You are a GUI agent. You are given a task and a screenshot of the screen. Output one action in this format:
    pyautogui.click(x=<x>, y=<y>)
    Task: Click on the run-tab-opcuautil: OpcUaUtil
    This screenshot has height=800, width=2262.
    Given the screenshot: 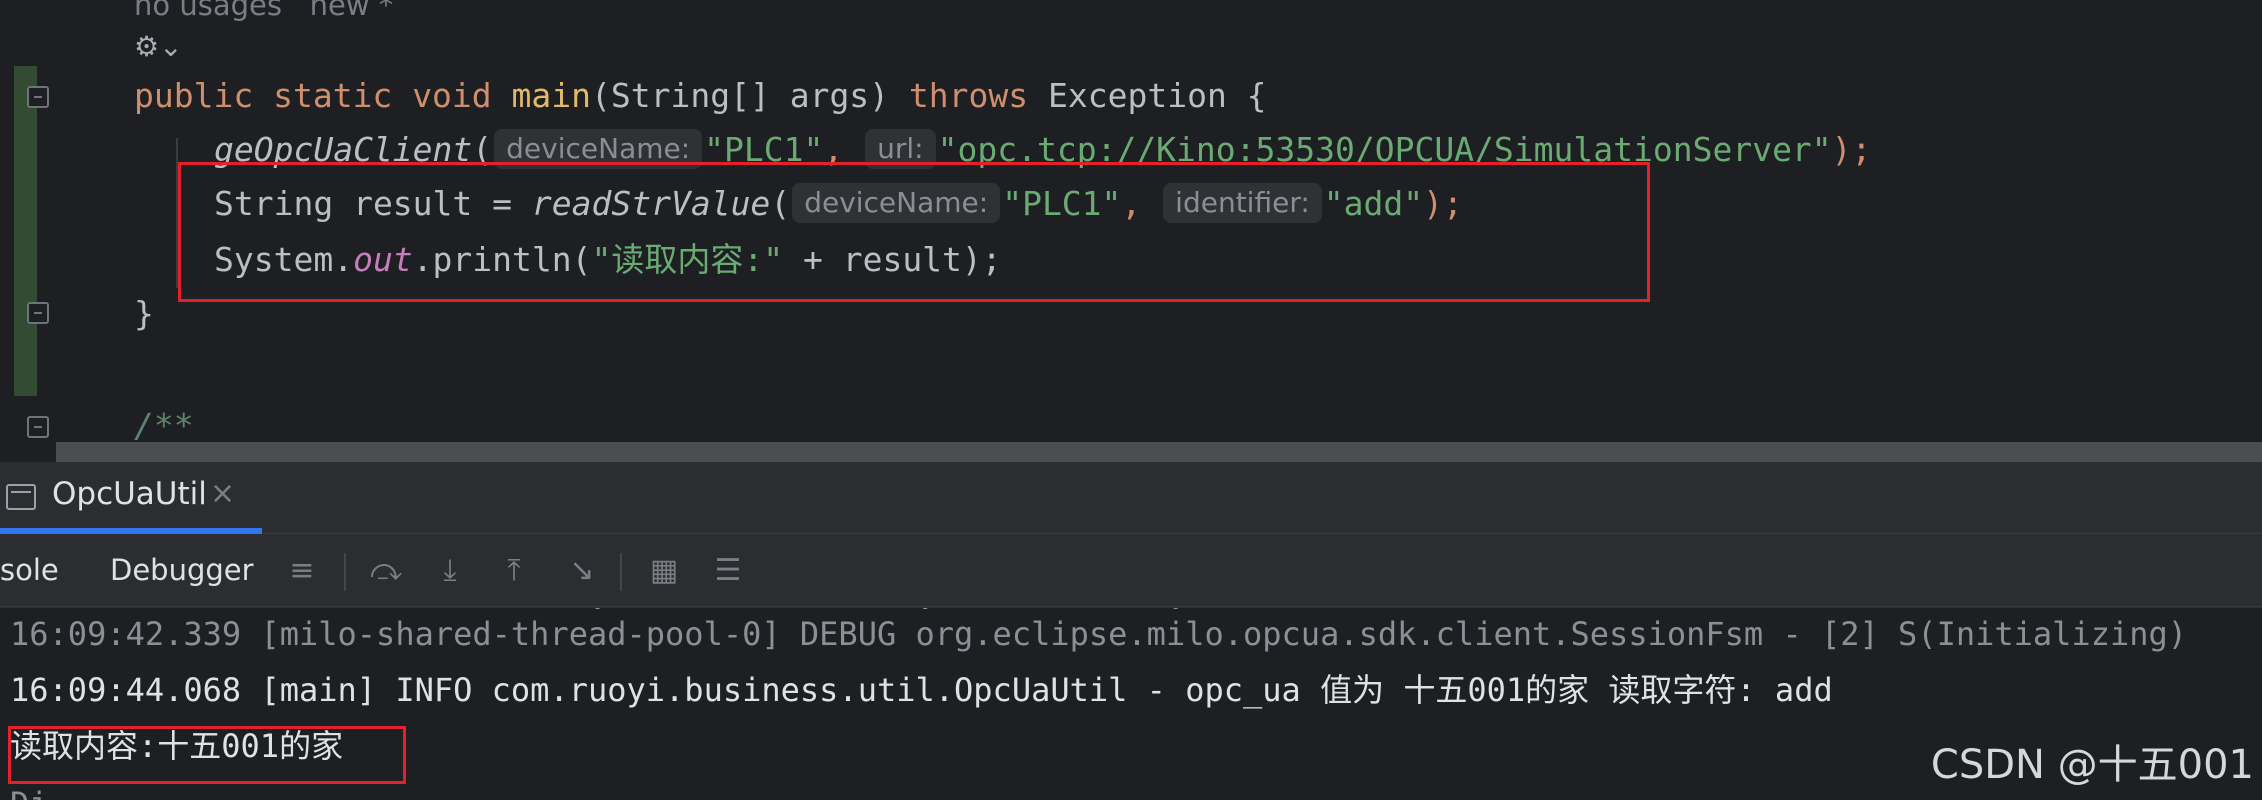 What is the action you would take?
    pyautogui.click(x=129, y=494)
    